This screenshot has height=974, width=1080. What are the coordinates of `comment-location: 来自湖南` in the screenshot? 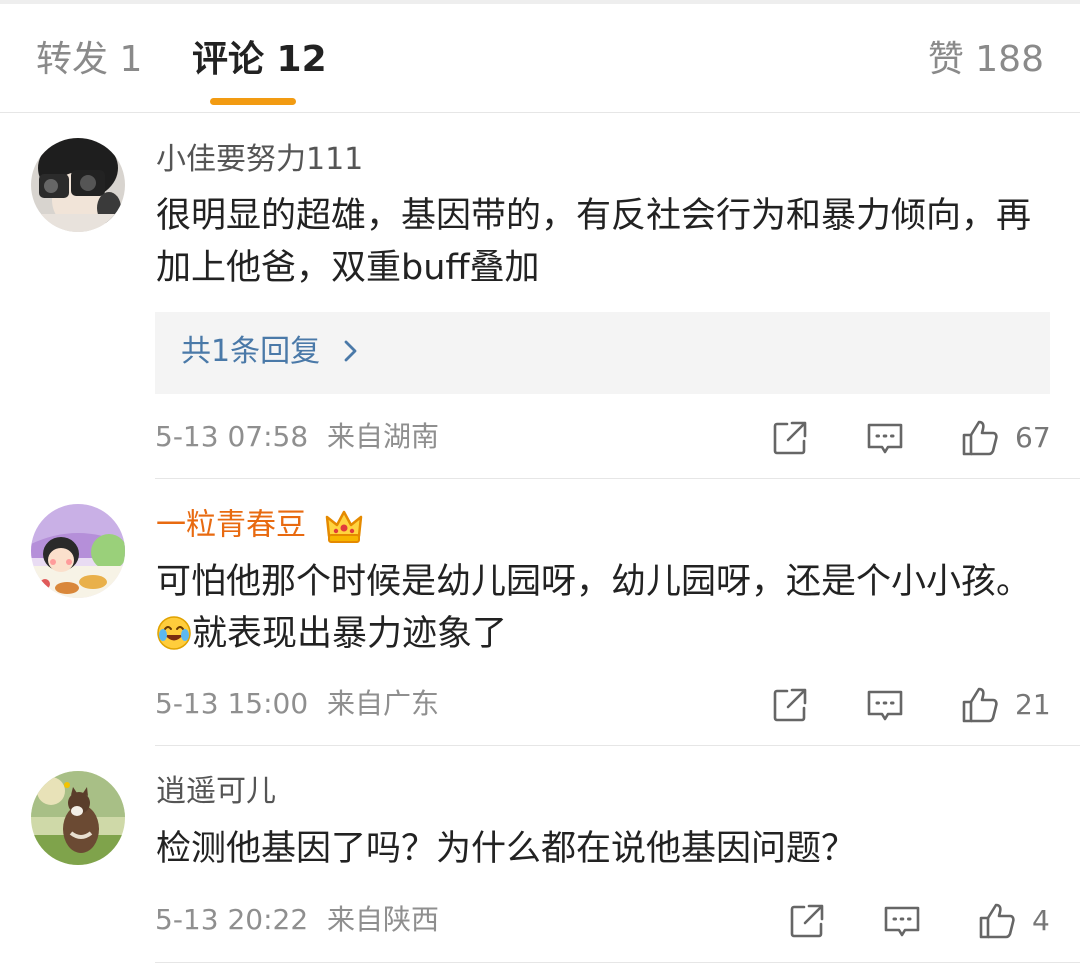 It's located at (383, 436).